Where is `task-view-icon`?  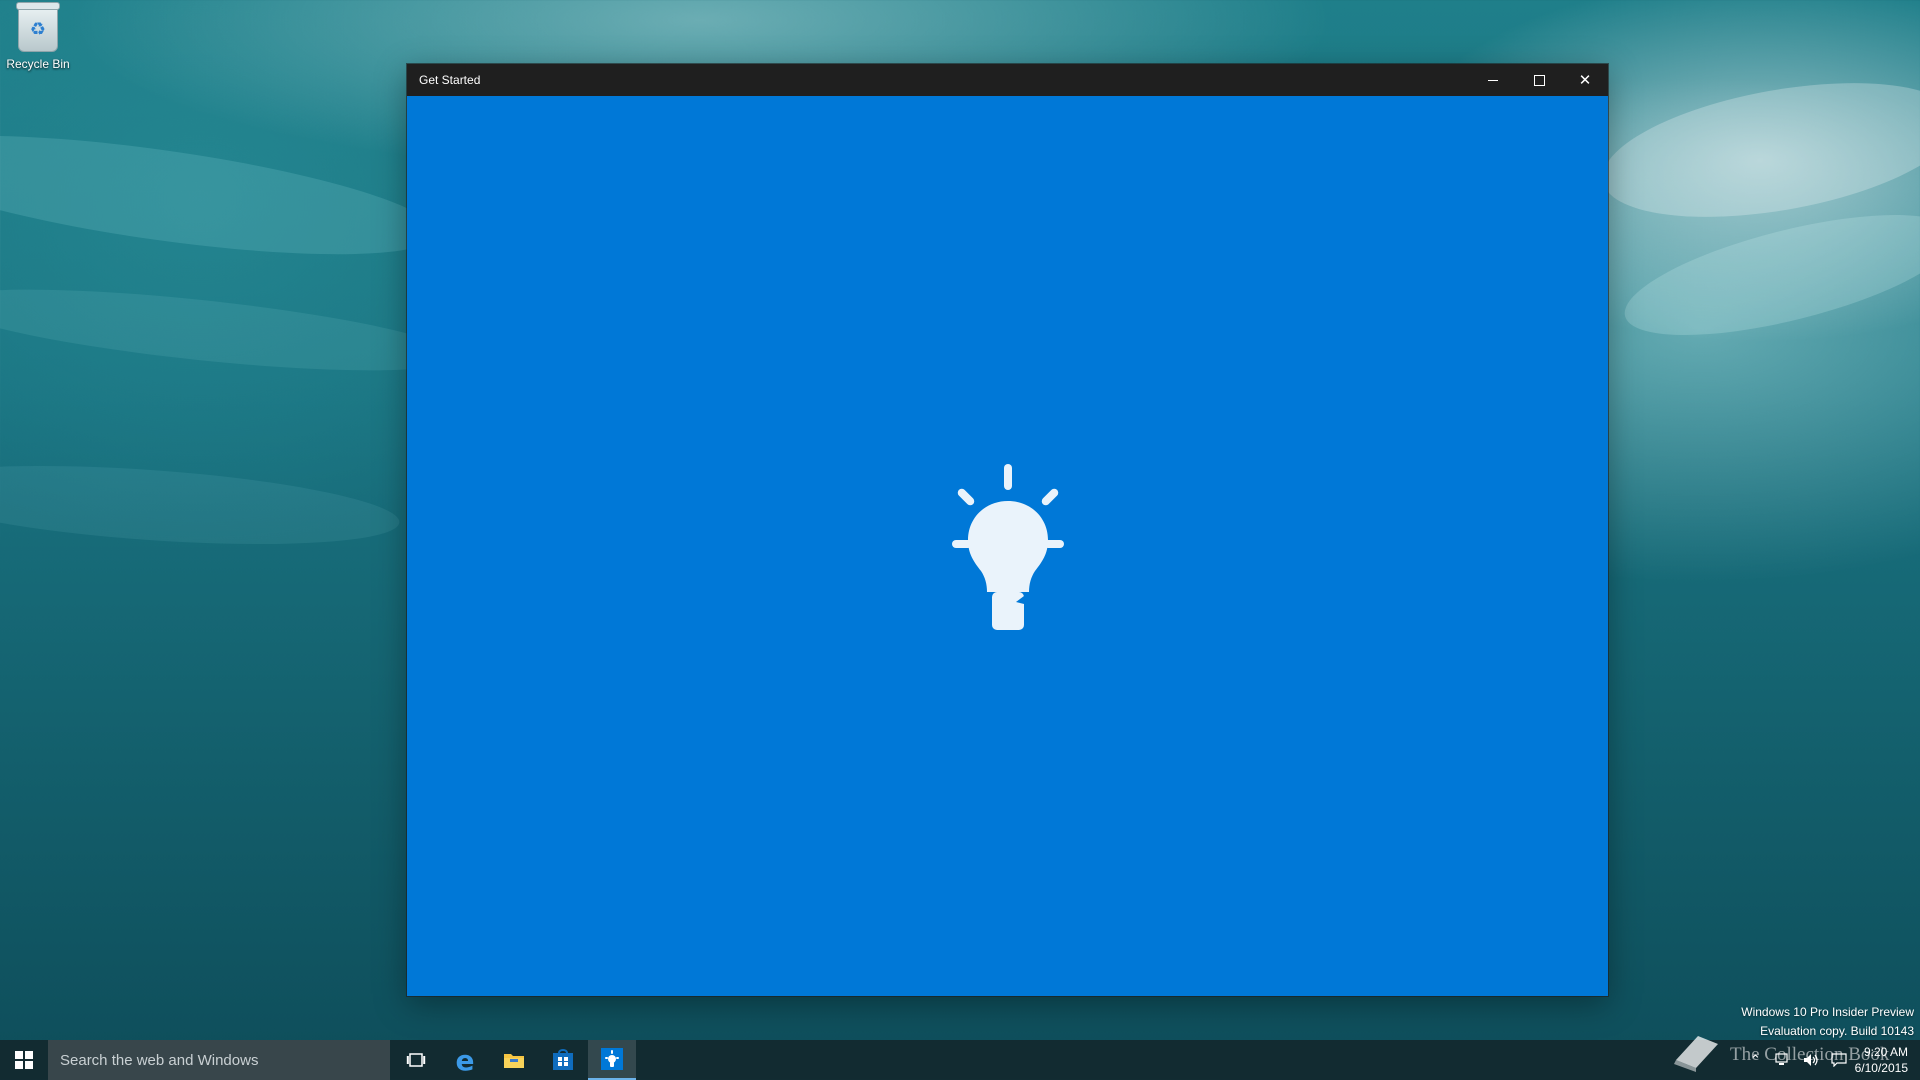
task-view-icon is located at coordinates (416, 1060).